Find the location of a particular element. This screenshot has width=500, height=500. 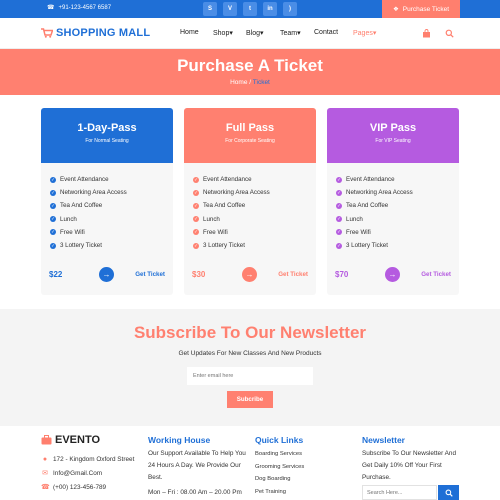

feature-item: ✓ Lunch is located at coordinates (111, 219).